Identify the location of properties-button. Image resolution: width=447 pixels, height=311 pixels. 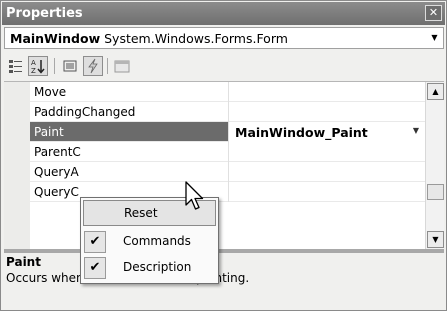
(70, 66).